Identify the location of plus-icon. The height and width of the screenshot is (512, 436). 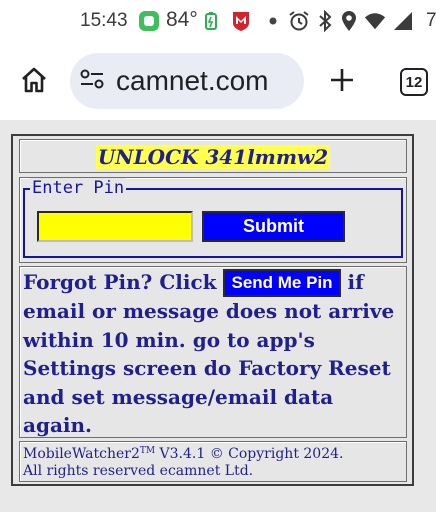
(342, 82).